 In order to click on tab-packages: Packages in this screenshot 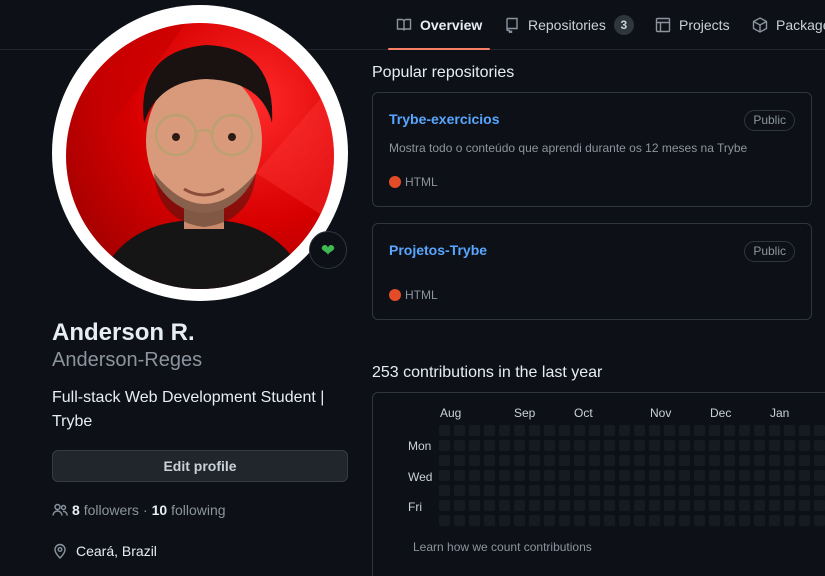, I will do `click(788, 25)`.